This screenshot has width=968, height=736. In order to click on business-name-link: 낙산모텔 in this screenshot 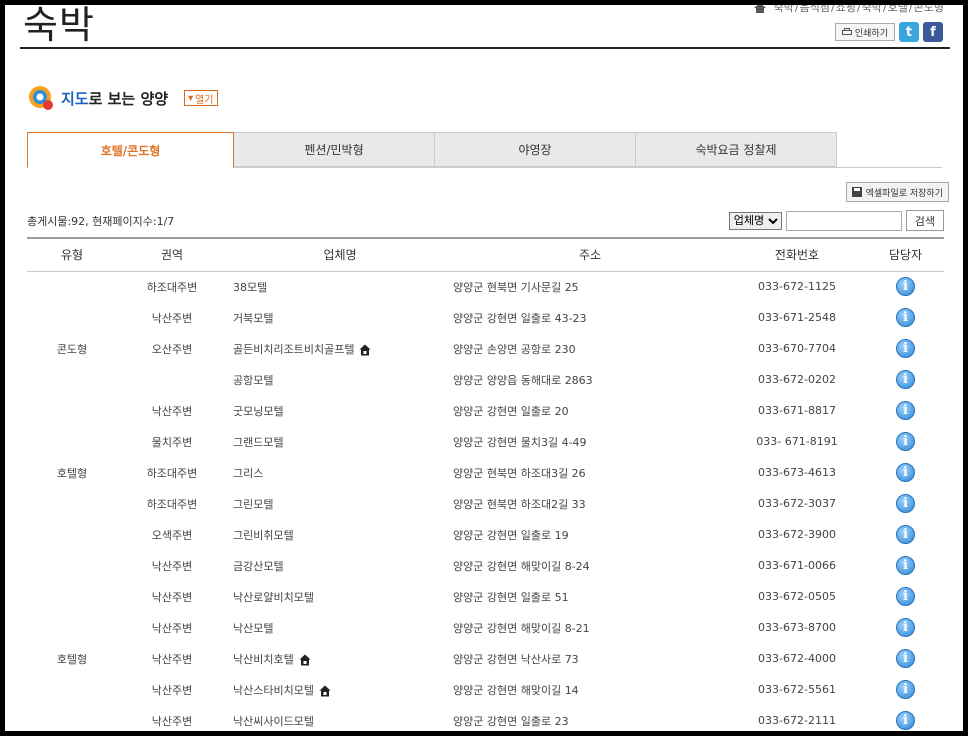, I will do `click(253, 628)`.